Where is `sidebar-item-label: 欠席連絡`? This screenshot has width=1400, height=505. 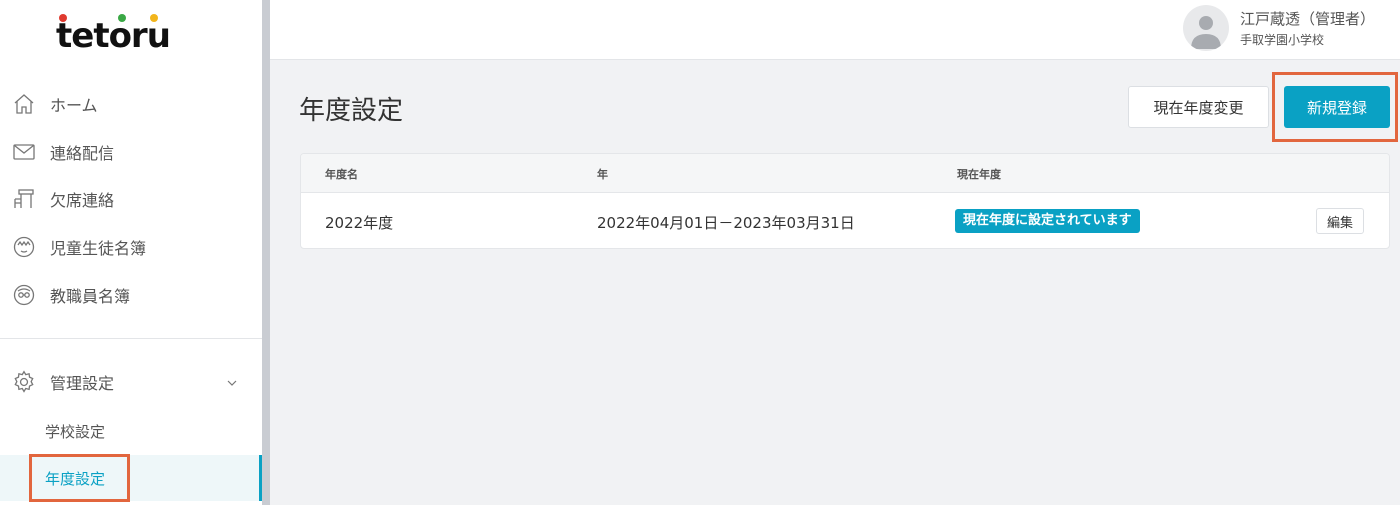 sidebar-item-label: 欠席連絡 is located at coordinates (82, 200).